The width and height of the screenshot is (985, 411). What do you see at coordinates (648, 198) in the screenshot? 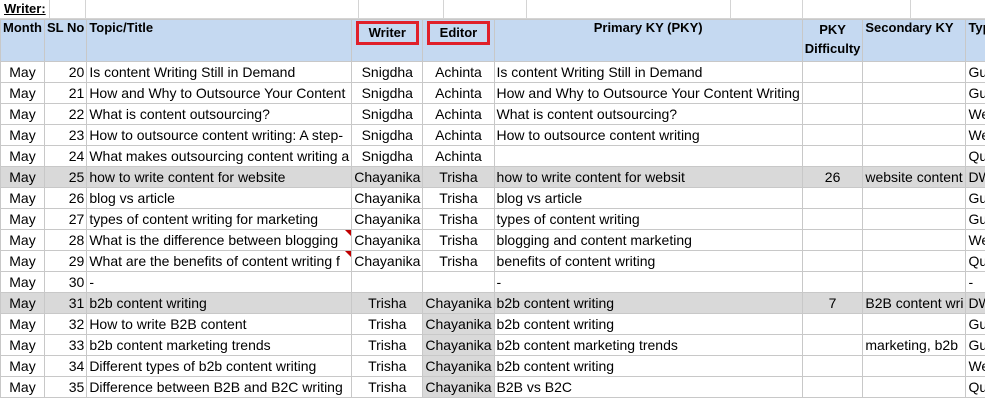
I see `cell-primary-ky: blog vs article` at bounding box center [648, 198].